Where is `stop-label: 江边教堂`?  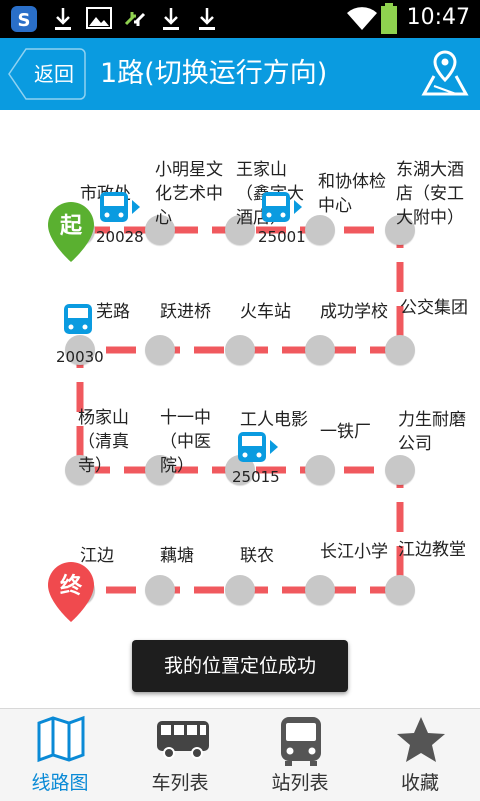 stop-label: 江边教堂 is located at coordinates (432, 550).